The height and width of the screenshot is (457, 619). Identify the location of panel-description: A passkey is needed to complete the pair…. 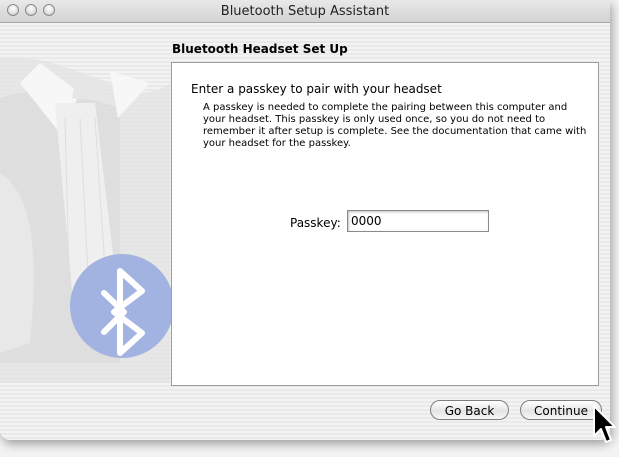
(395, 125).